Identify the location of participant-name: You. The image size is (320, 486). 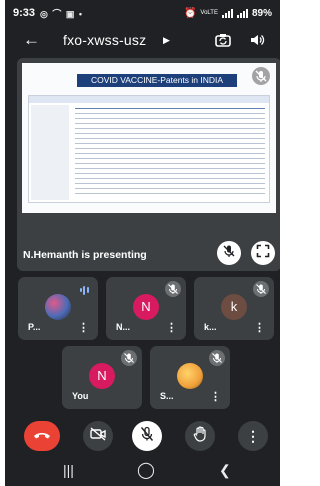
(80, 396).